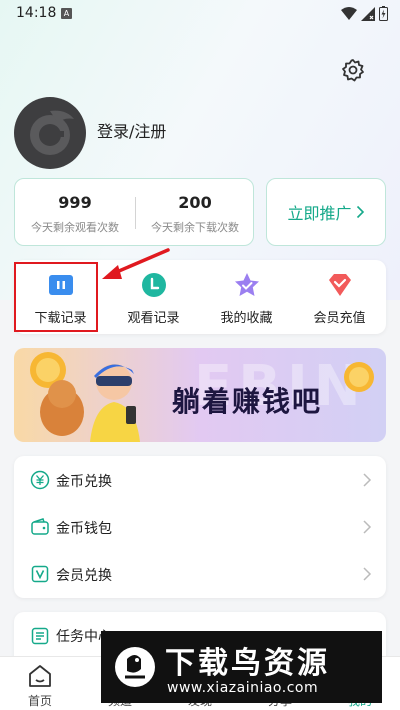 The height and width of the screenshot is (710, 400). Describe the element at coordinates (40, 526) in the screenshot. I see `wallet-icon` at that location.